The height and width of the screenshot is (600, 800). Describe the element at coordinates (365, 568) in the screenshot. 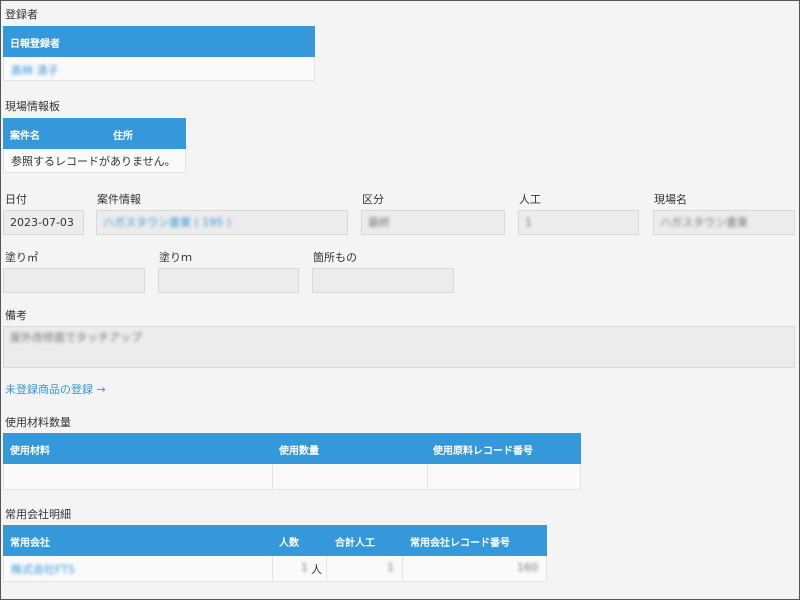

I see `total-labor-cell: 1` at that location.